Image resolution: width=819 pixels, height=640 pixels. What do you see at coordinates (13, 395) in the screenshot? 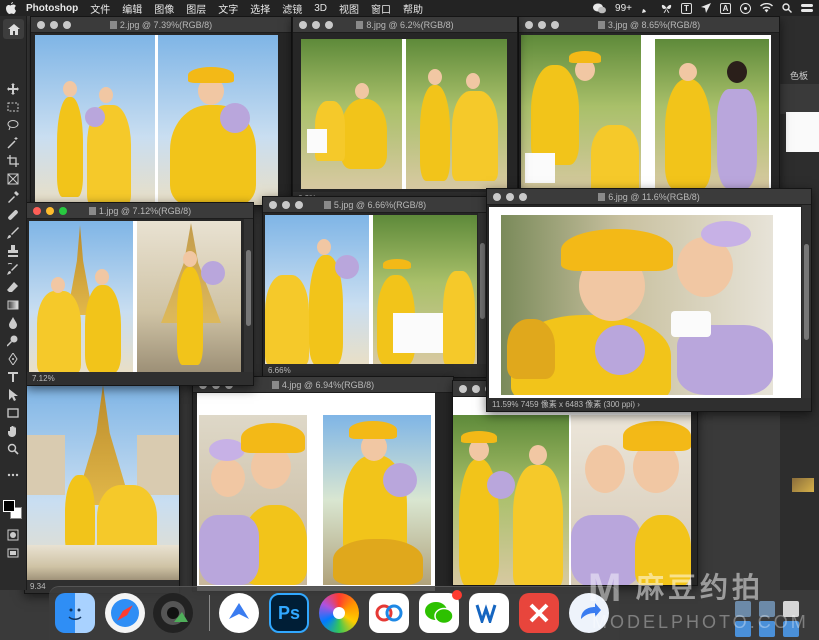
I see `path-selection-tool` at bounding box center [13, 395].